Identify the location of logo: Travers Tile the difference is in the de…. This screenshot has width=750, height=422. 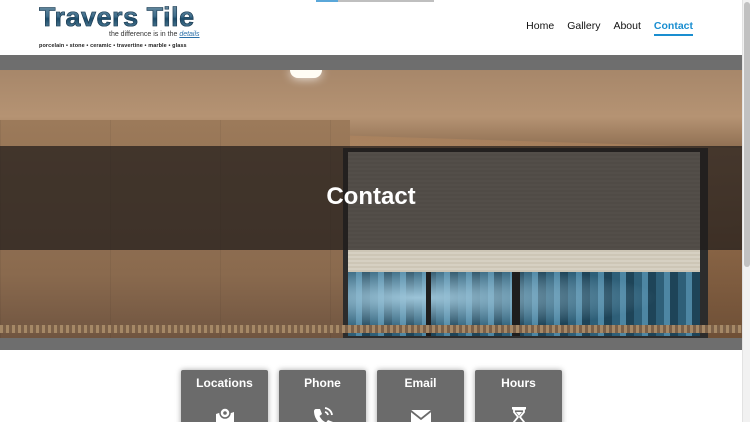
(126, 27).